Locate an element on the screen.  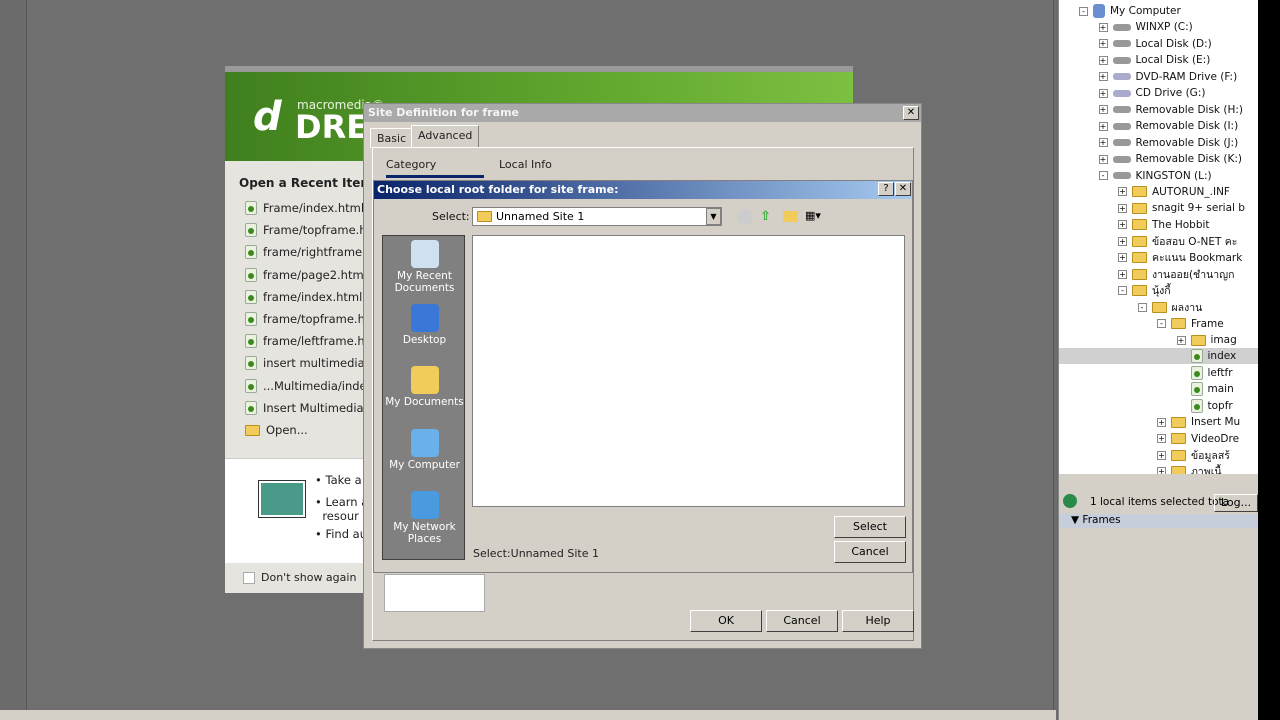
frames-panel-header: ▼ Frames is located at coordinates (1159, 521).